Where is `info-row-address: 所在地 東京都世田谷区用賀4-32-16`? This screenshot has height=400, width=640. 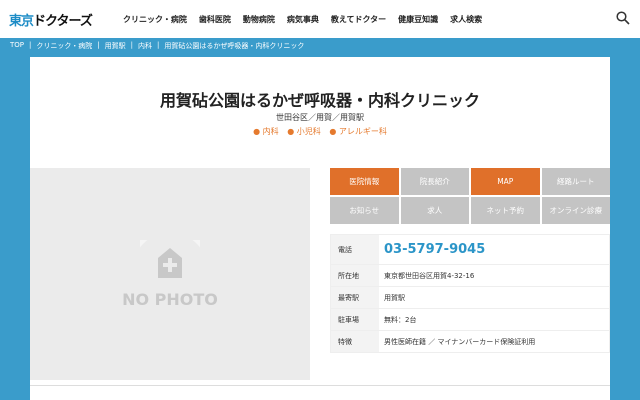 info-row-address: 所在地 東京都世田谷区用賀4-32-16 is located at coordinates (470, 275).